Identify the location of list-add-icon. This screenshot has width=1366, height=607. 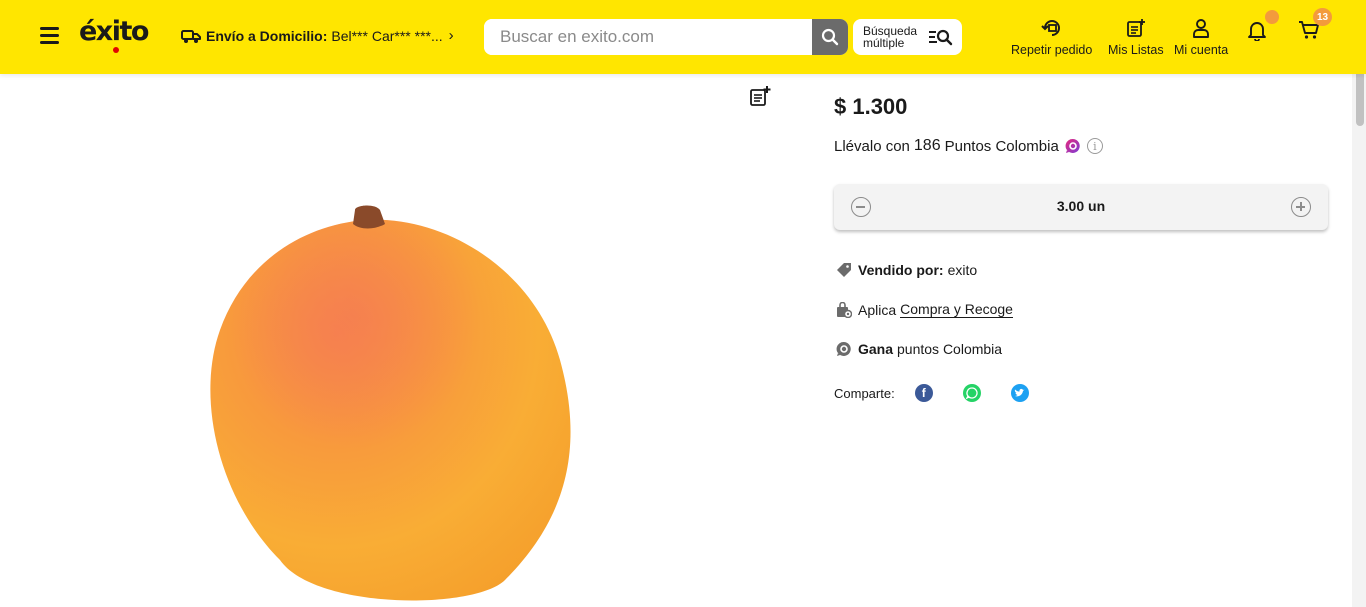
(1135, 28).